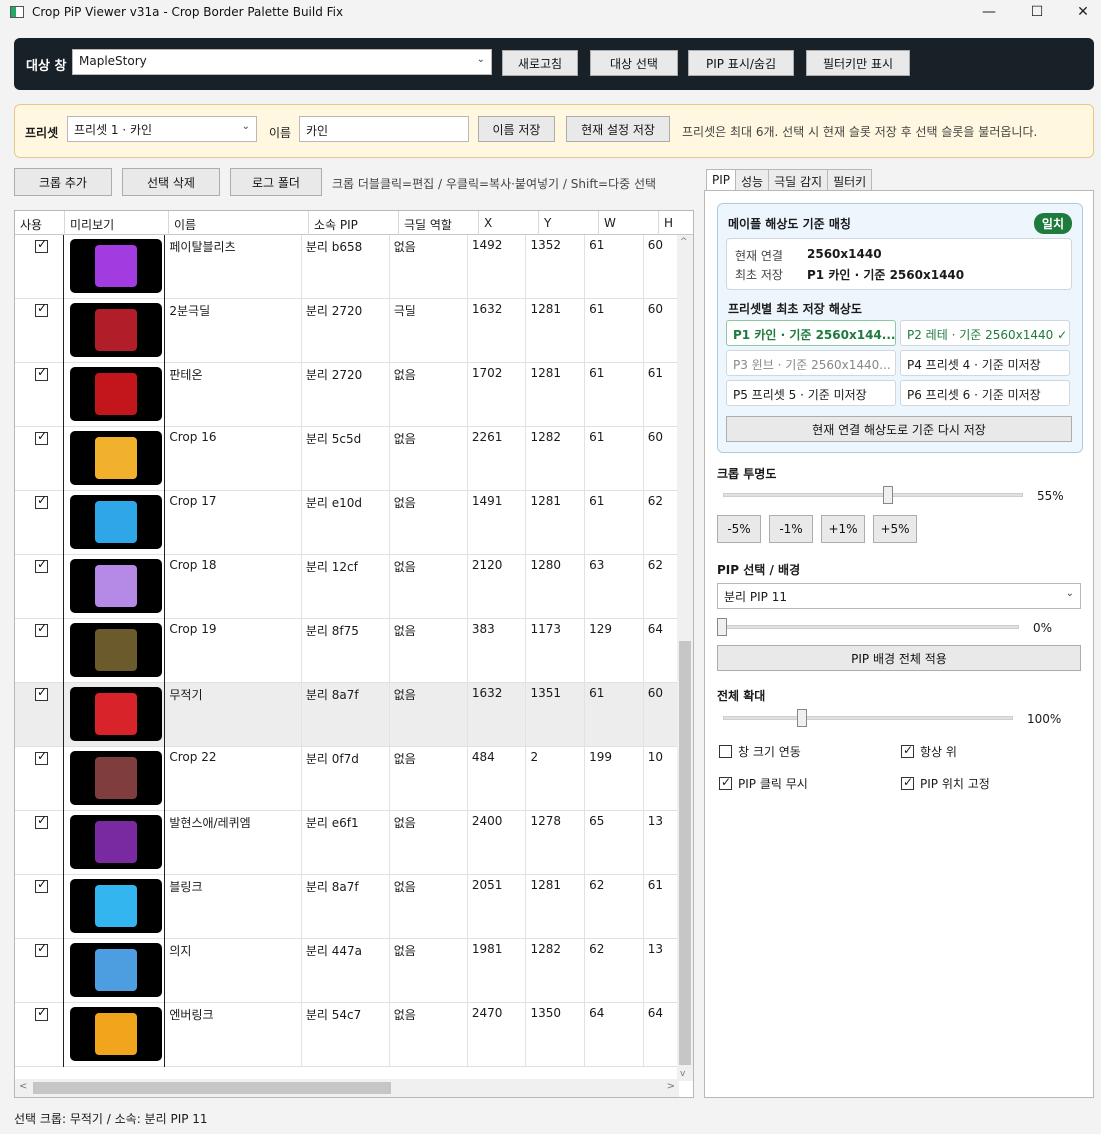 This screenshot has width=1101, height=1134. What do you see at coordinates (347, 651) in the screenshot?
I see `table-row: Crop 19분리 8f75없음383117312964` at bounding box center [347, 651].